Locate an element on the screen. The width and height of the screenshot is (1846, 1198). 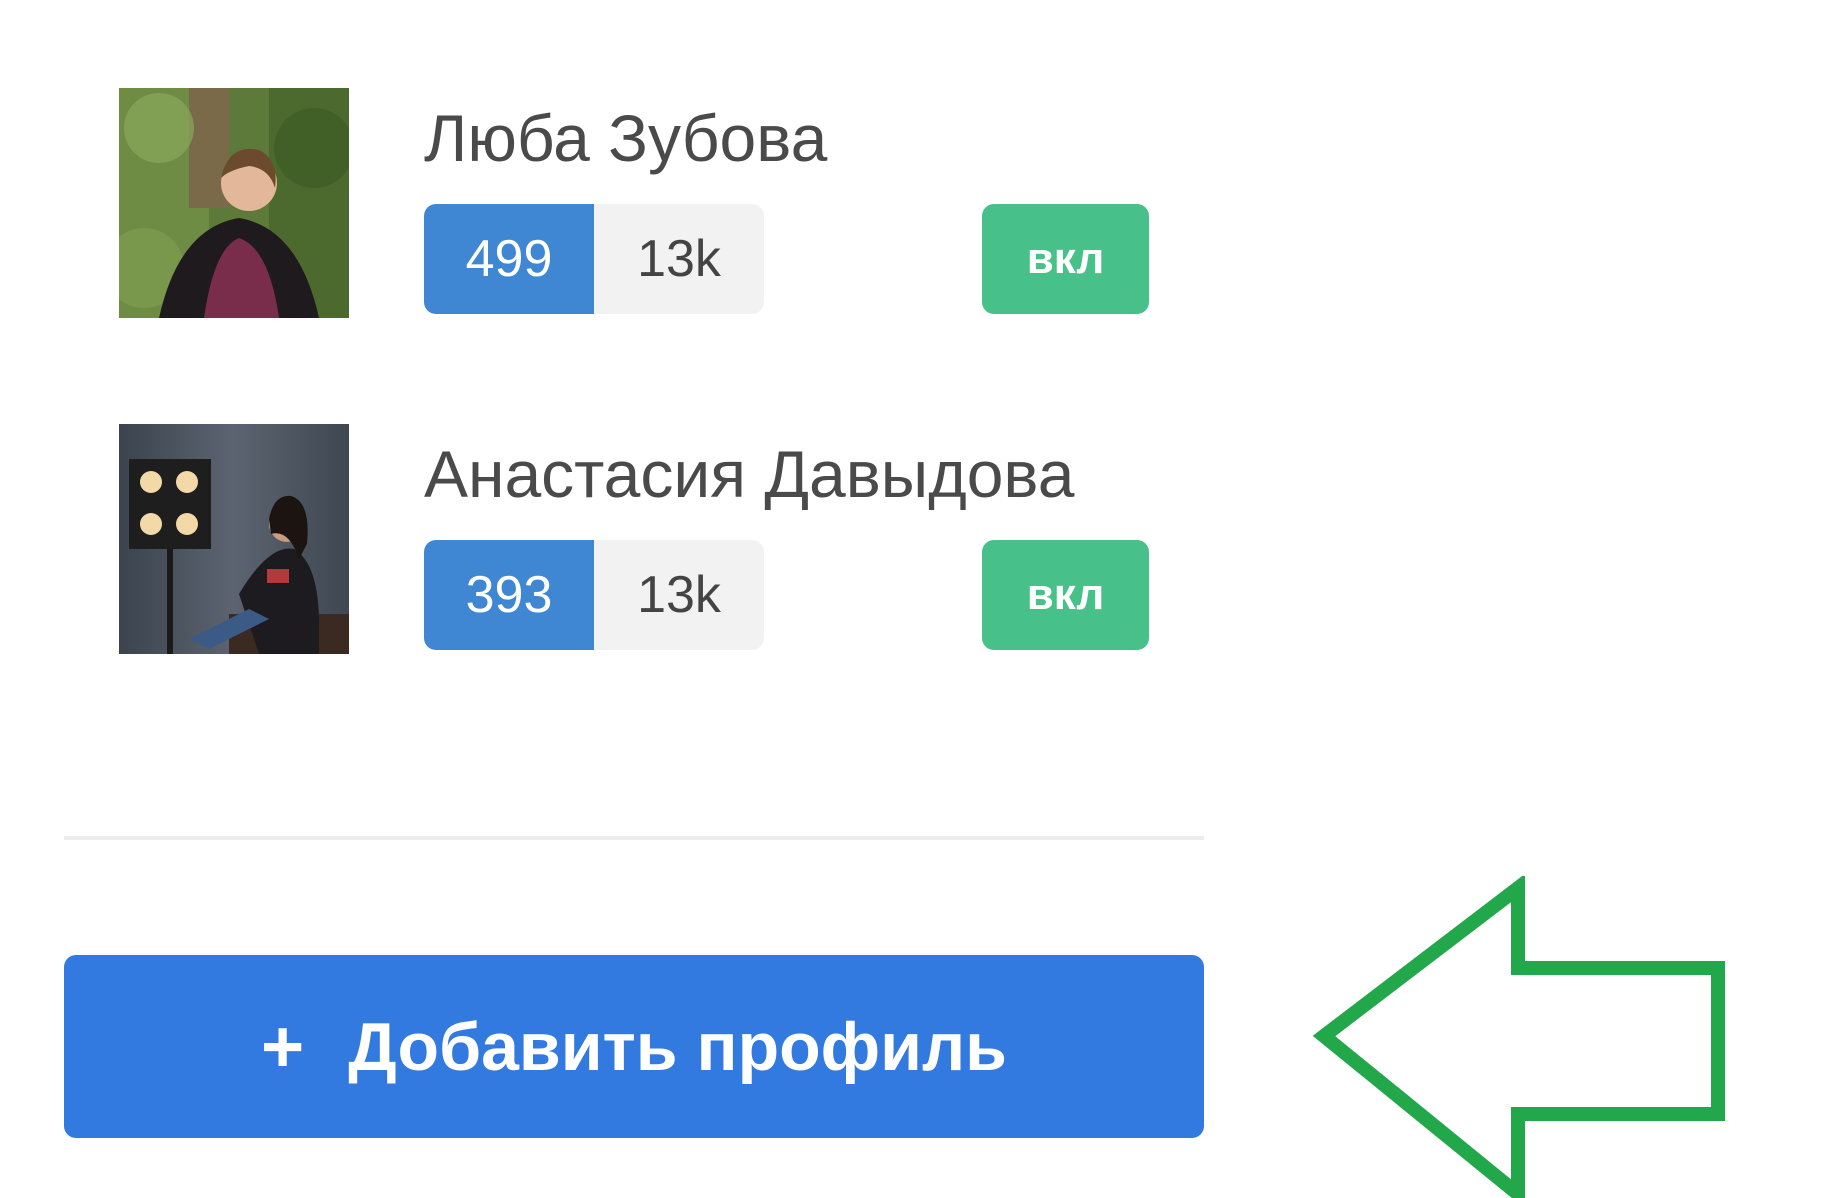
profile-name: Люба Зубова is located at coordinates (625, 138).